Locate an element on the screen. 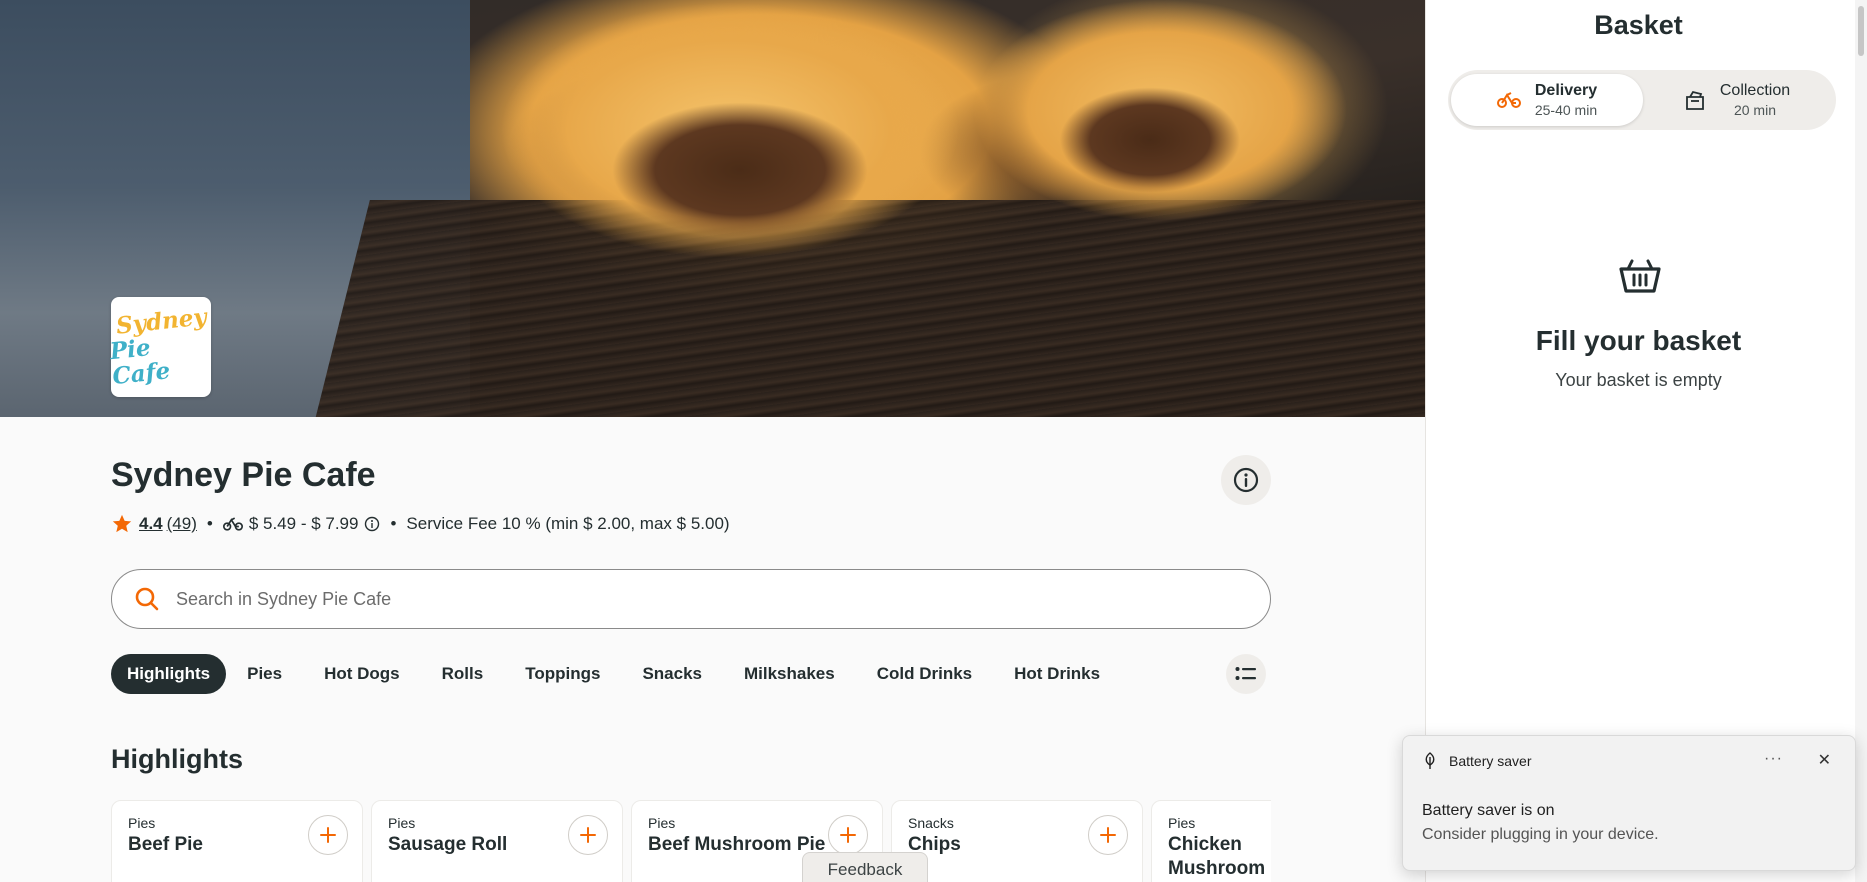  fulfilment-toggle: Delivery 25-40 min Collection 20 min is located at coordinates (1642, 100).